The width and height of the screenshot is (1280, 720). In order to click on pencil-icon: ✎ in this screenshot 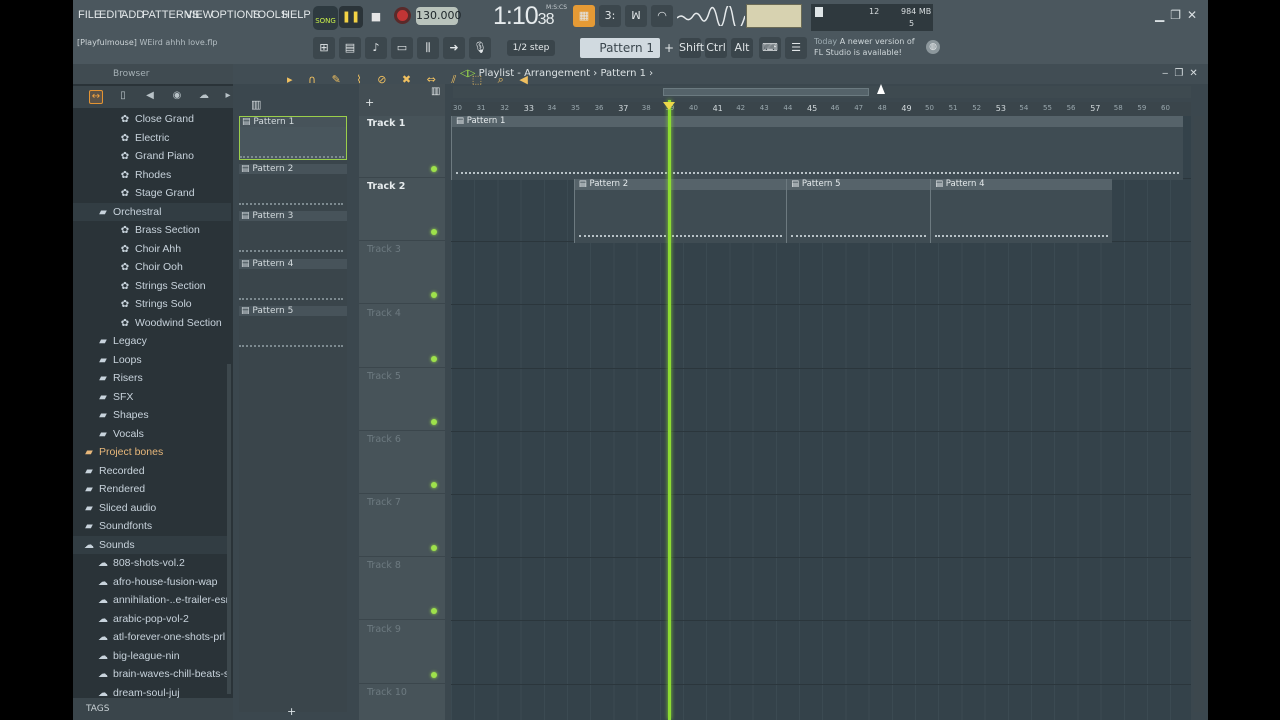, I will do `click(339, 79)`.